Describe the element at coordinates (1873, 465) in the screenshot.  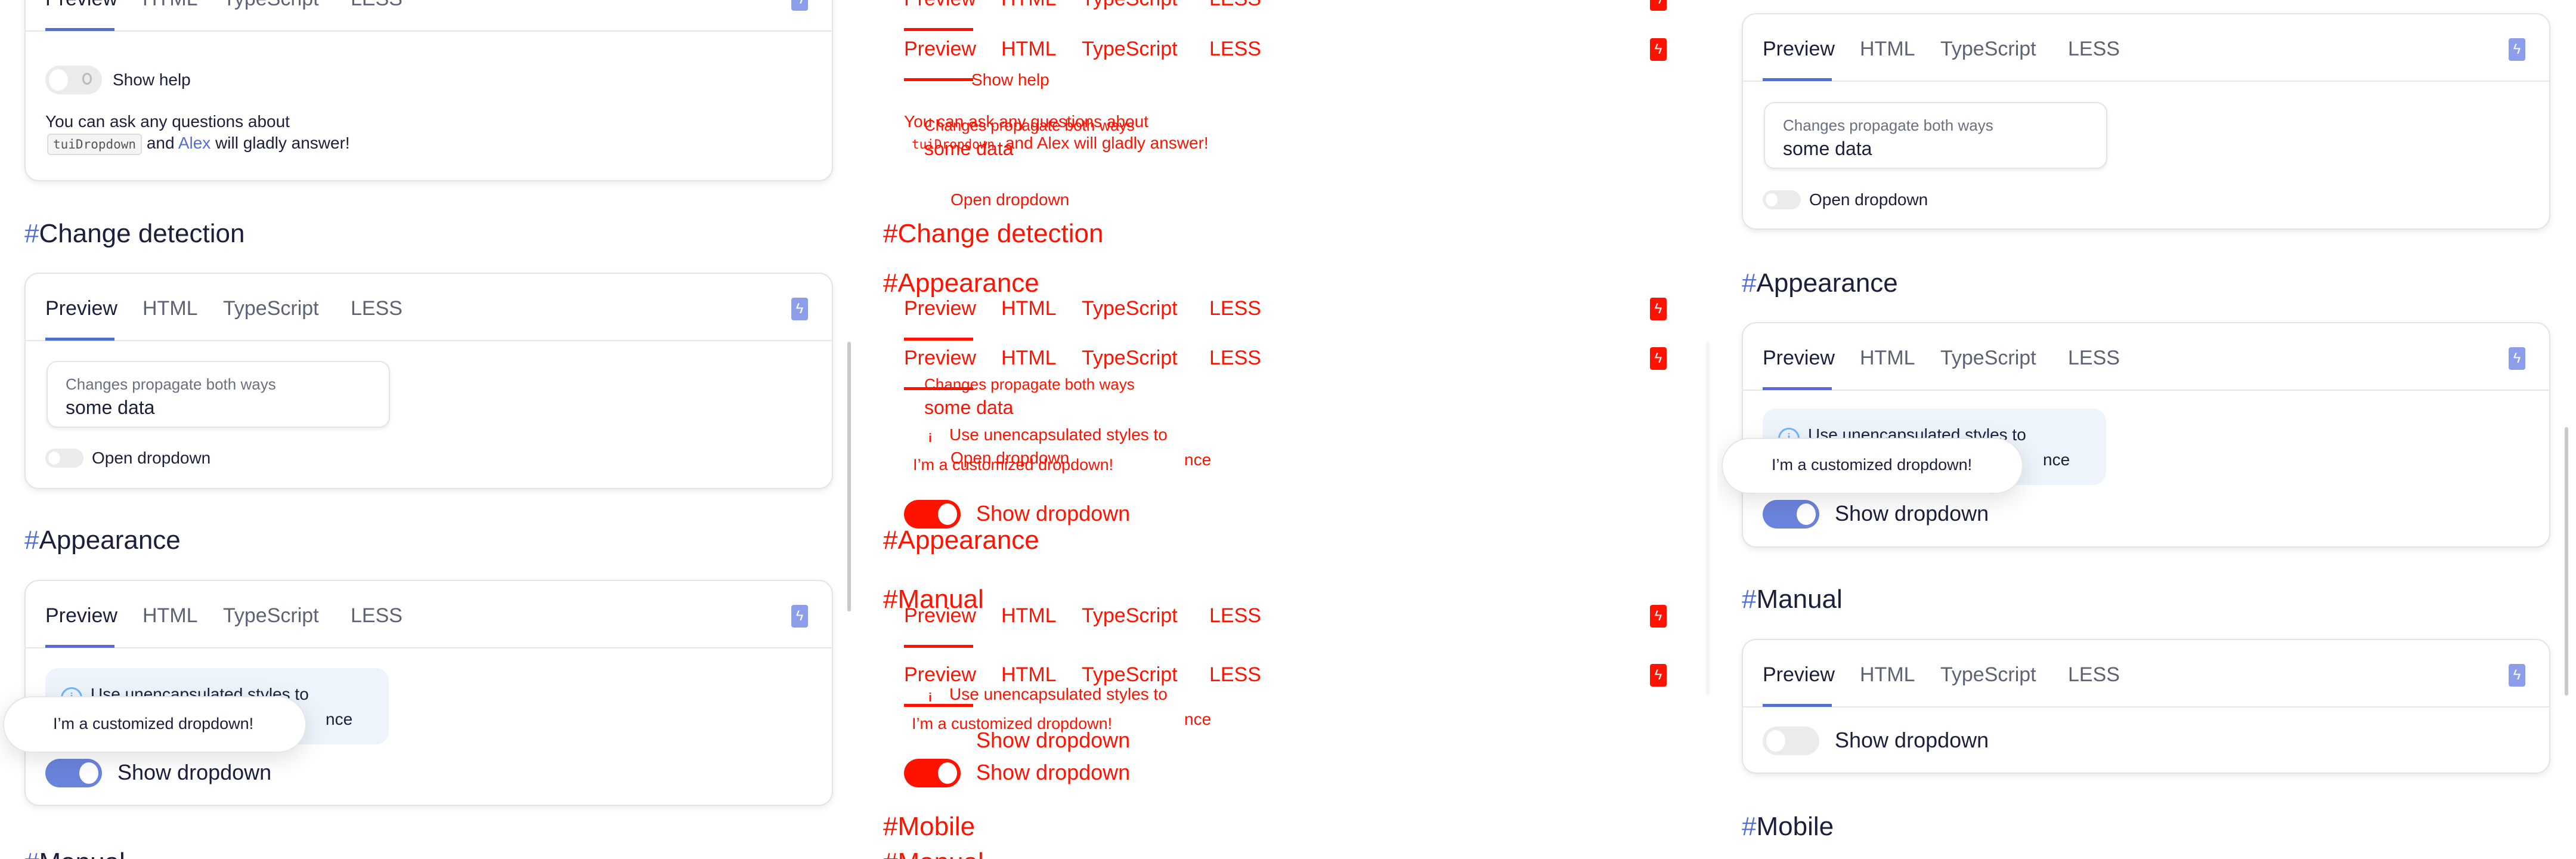
I see `dropdown-text: I’m a customized dropdown!` at that location.